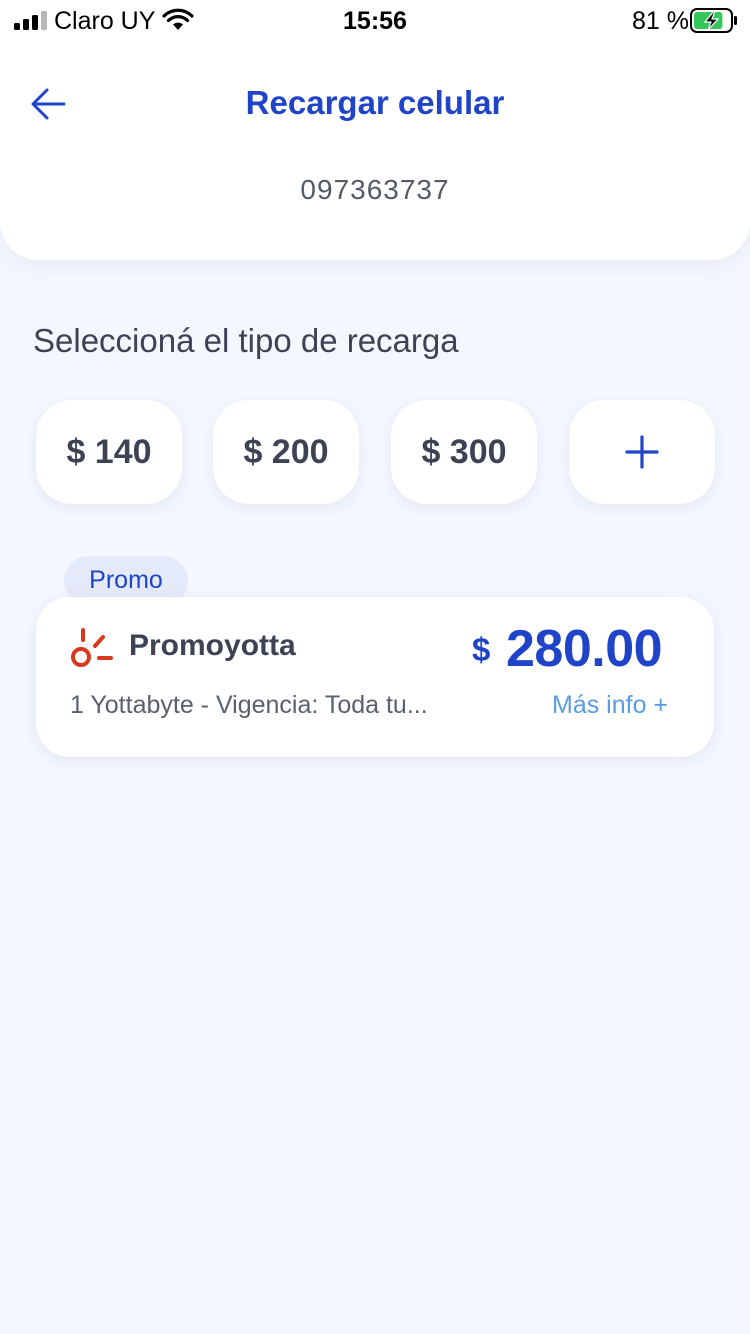 This screenshot has height=1334, width=750. I want to click on custom-amount-button: +, so click(642, 452).